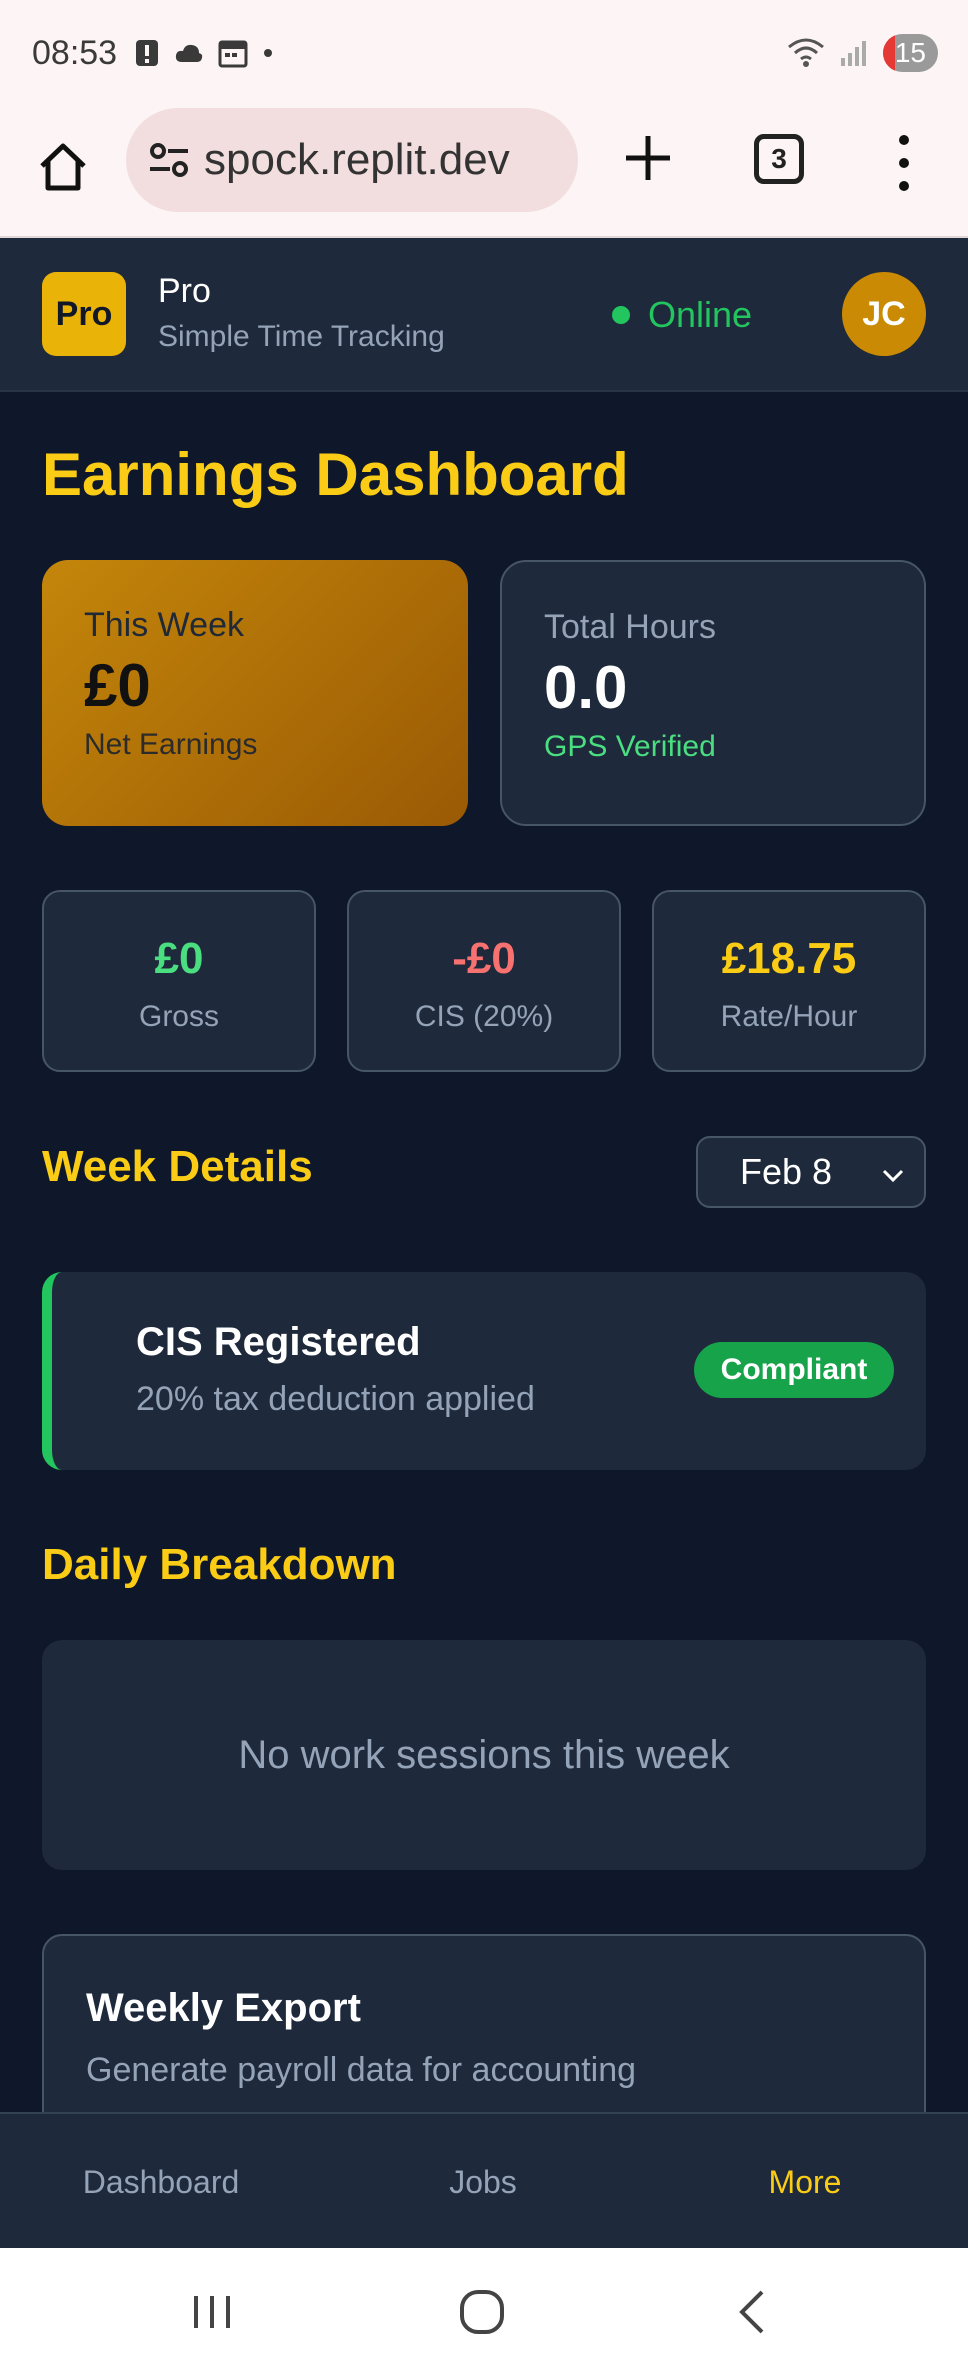 This screenshot has height=2376, width=968. I want to click on status-bar: 08:53 15, so click(484, 53).